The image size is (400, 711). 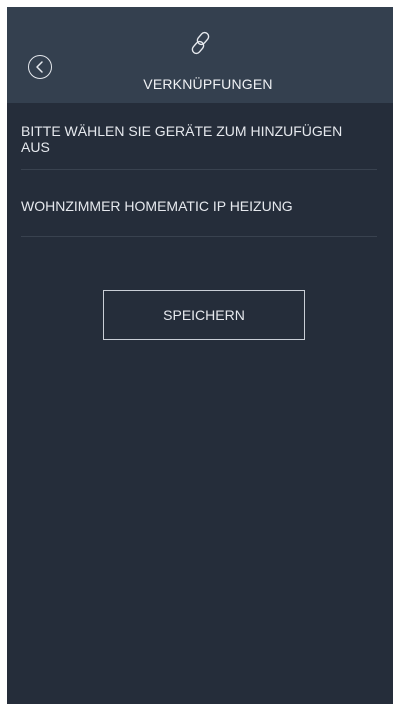 I want to click on header-bar: VERKNÜPFUNGEN, so click(x=200, y=55).